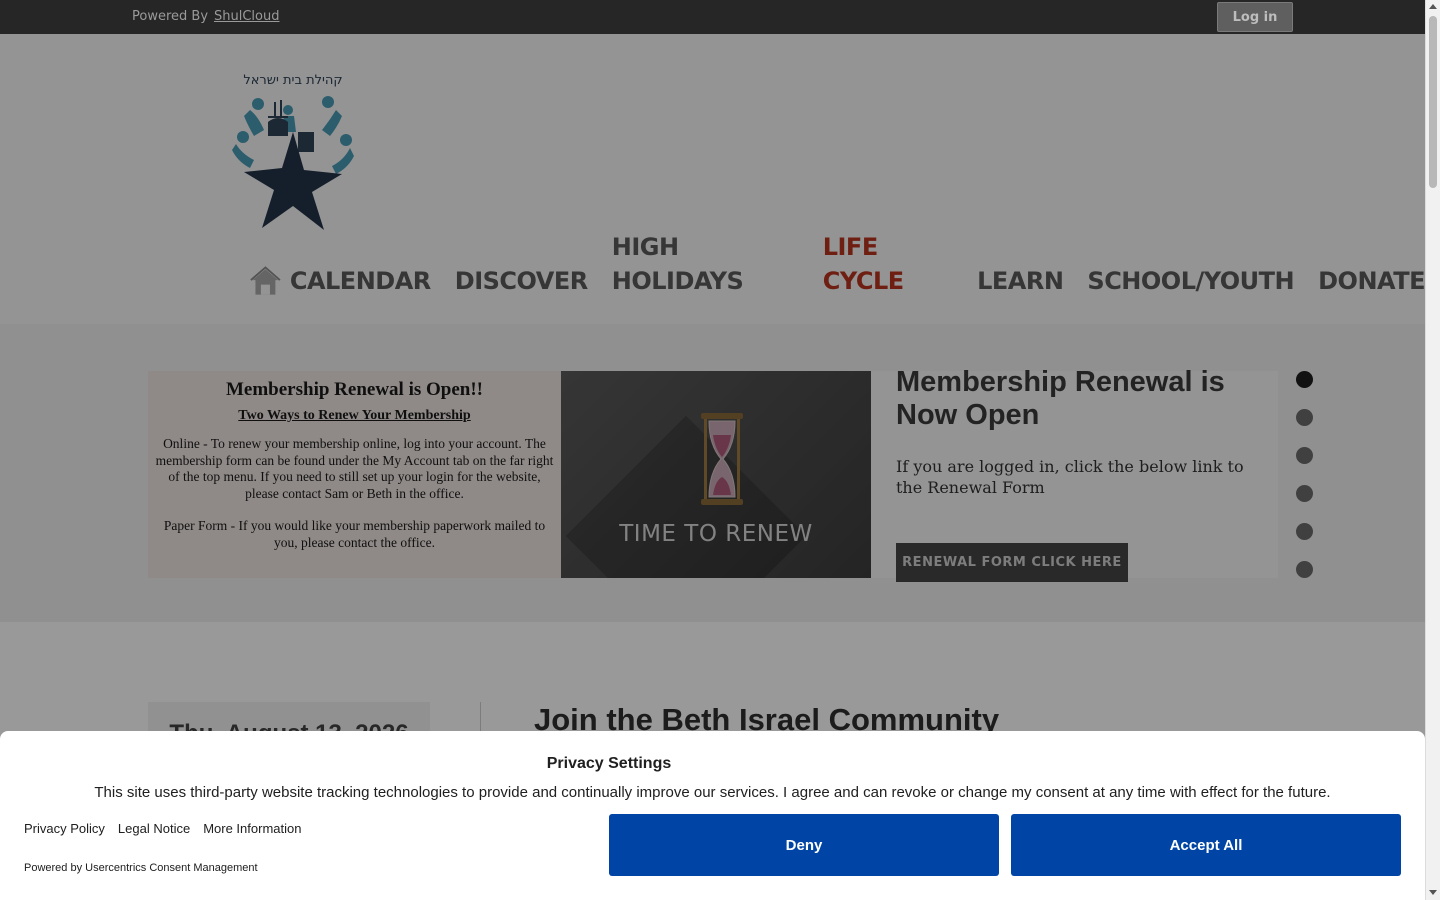 The width and height of the screenshot is (1440, 900). I want to click on scroll-down-icon, so click(1433, 892).